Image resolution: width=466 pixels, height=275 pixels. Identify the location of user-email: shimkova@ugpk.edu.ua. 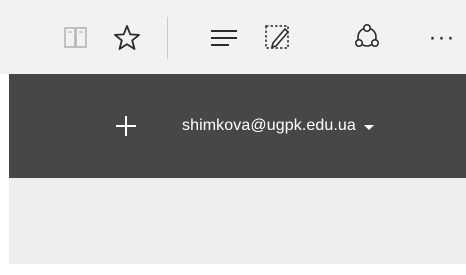
(269, 125).